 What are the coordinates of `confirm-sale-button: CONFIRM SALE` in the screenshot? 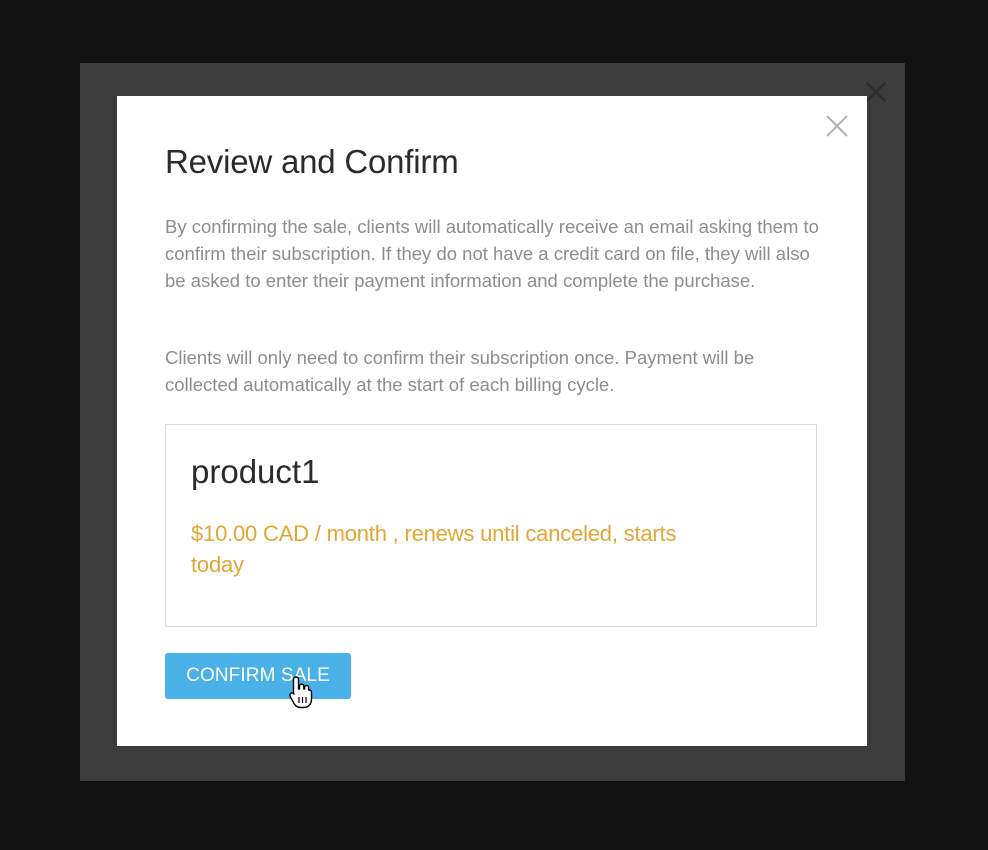 It's located at (258, 676).